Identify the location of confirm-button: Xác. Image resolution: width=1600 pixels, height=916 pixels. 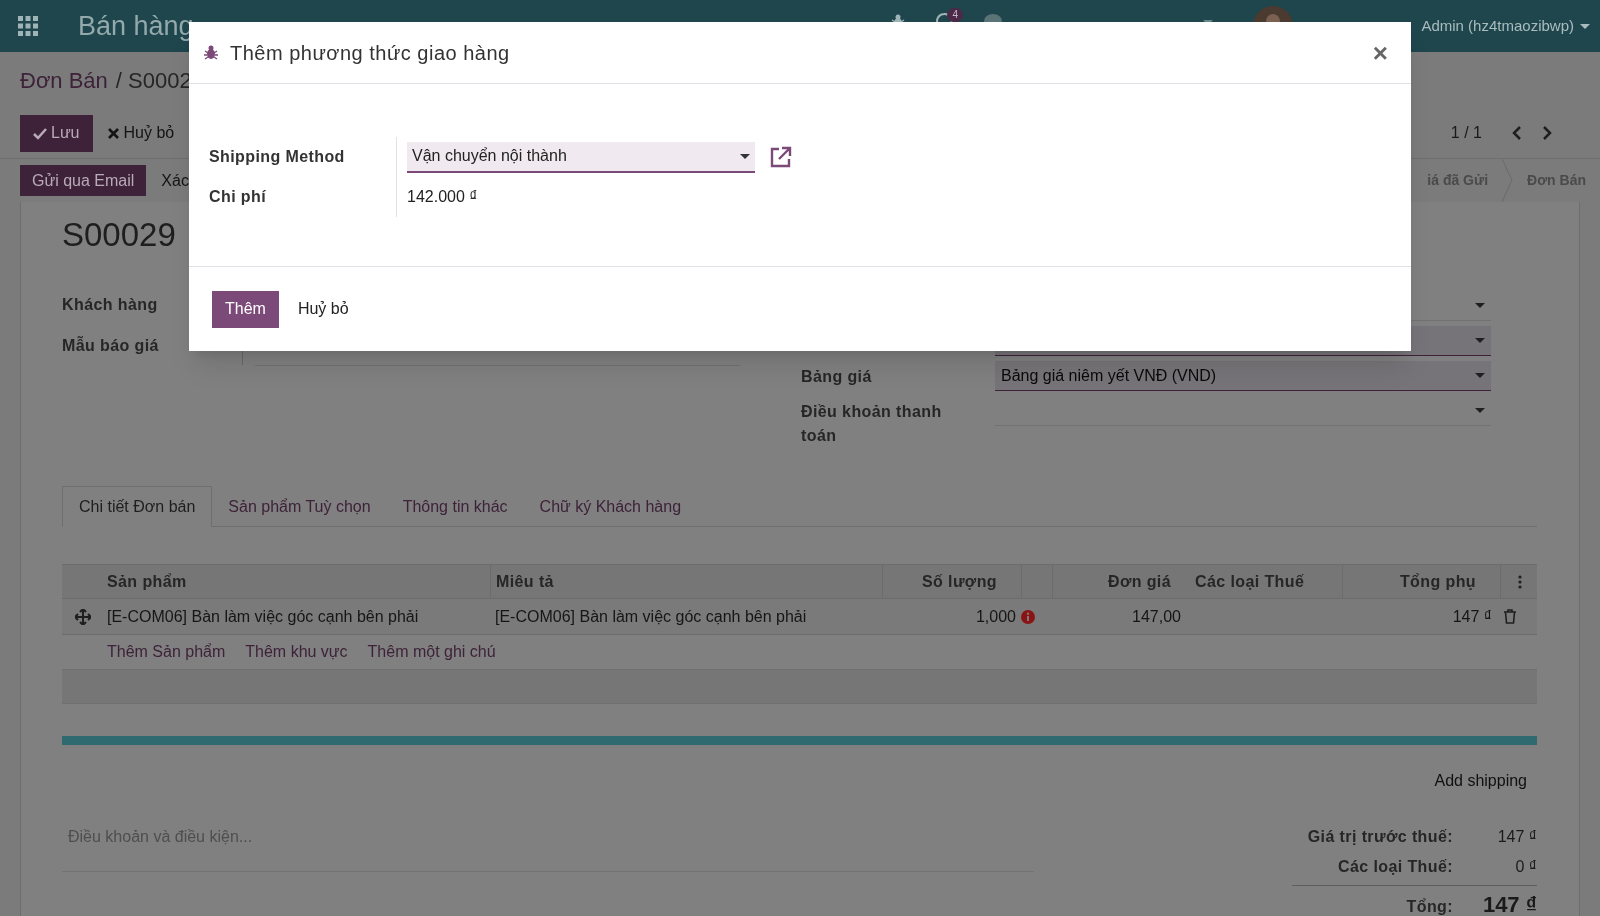
(175, 180).